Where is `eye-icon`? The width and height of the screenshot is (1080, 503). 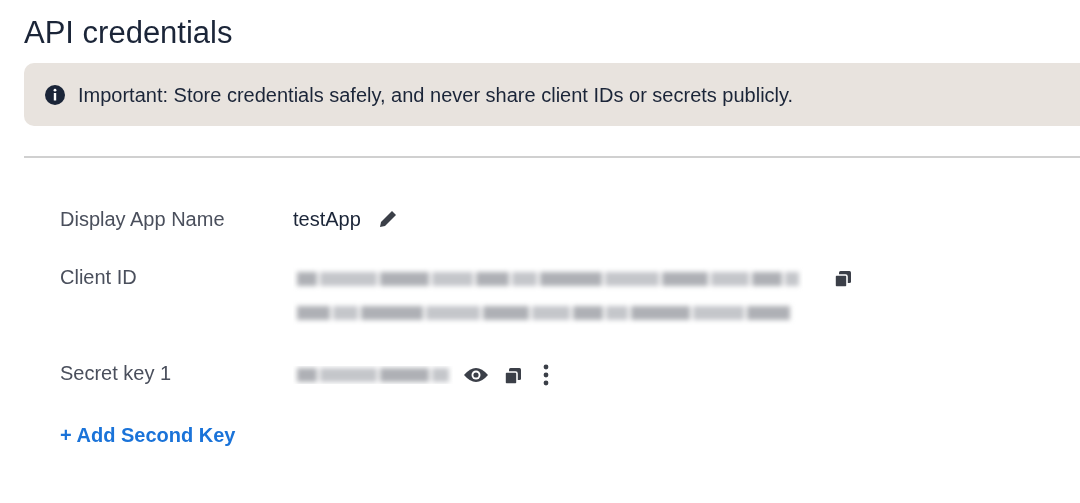 eye-icon is located at coordinates (476, 375).